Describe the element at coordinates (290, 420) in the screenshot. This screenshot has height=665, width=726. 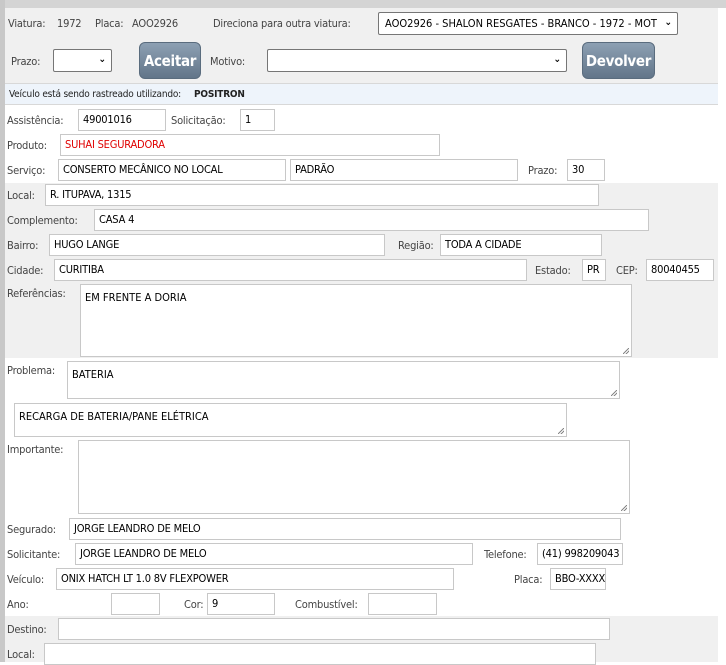
I see `problema-detalhe-textarea: RECARGA DE BATERIA/PANE ELÉTRICA` at that location.